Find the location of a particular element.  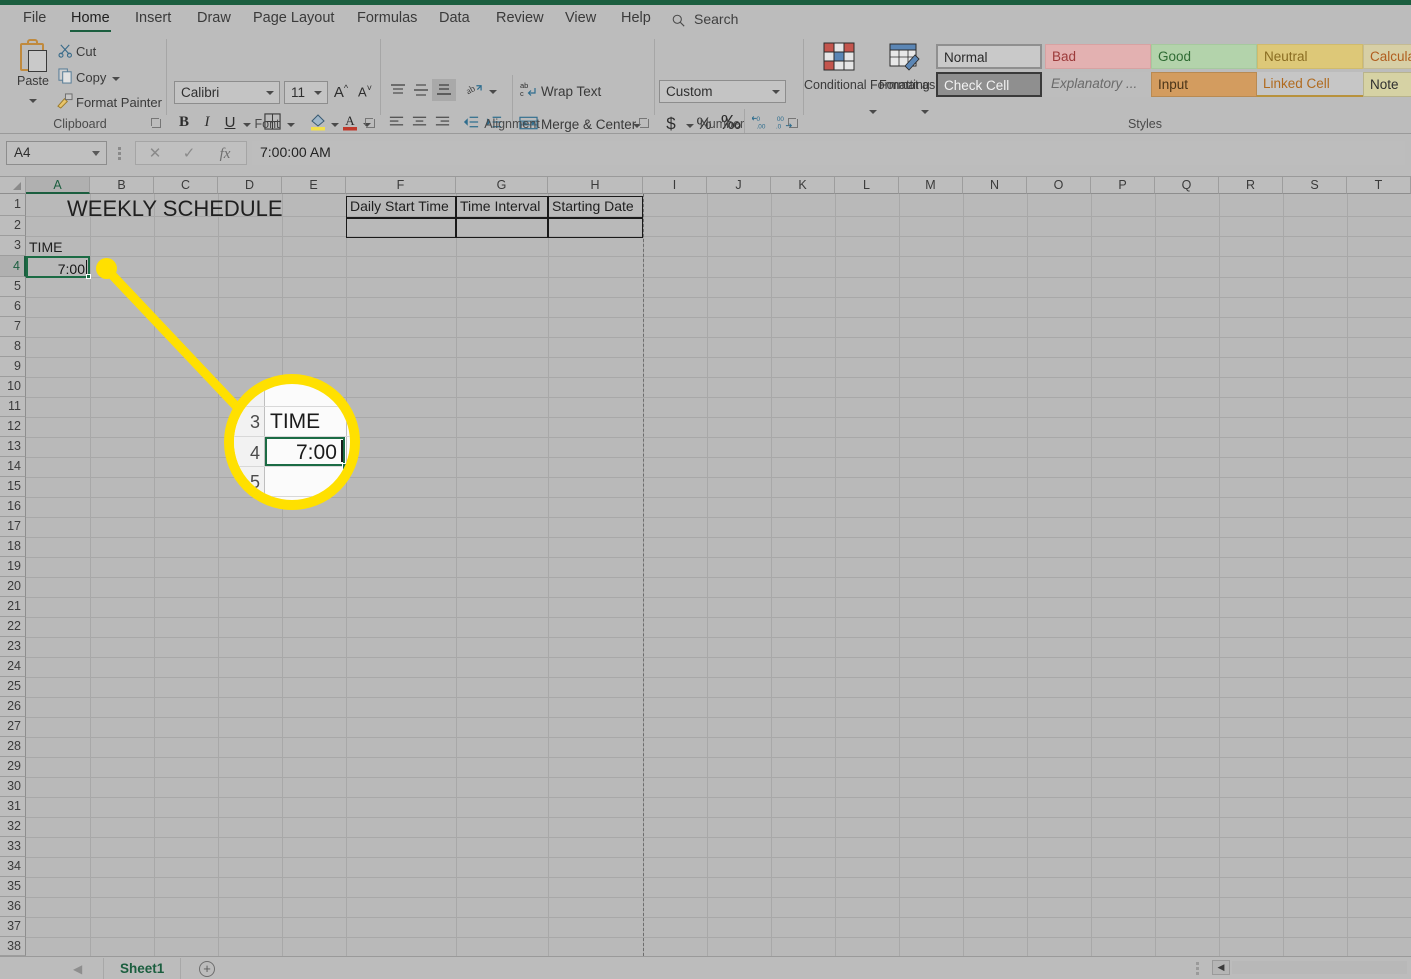

row-header-34: 34 is located at coordinates (13, 867).